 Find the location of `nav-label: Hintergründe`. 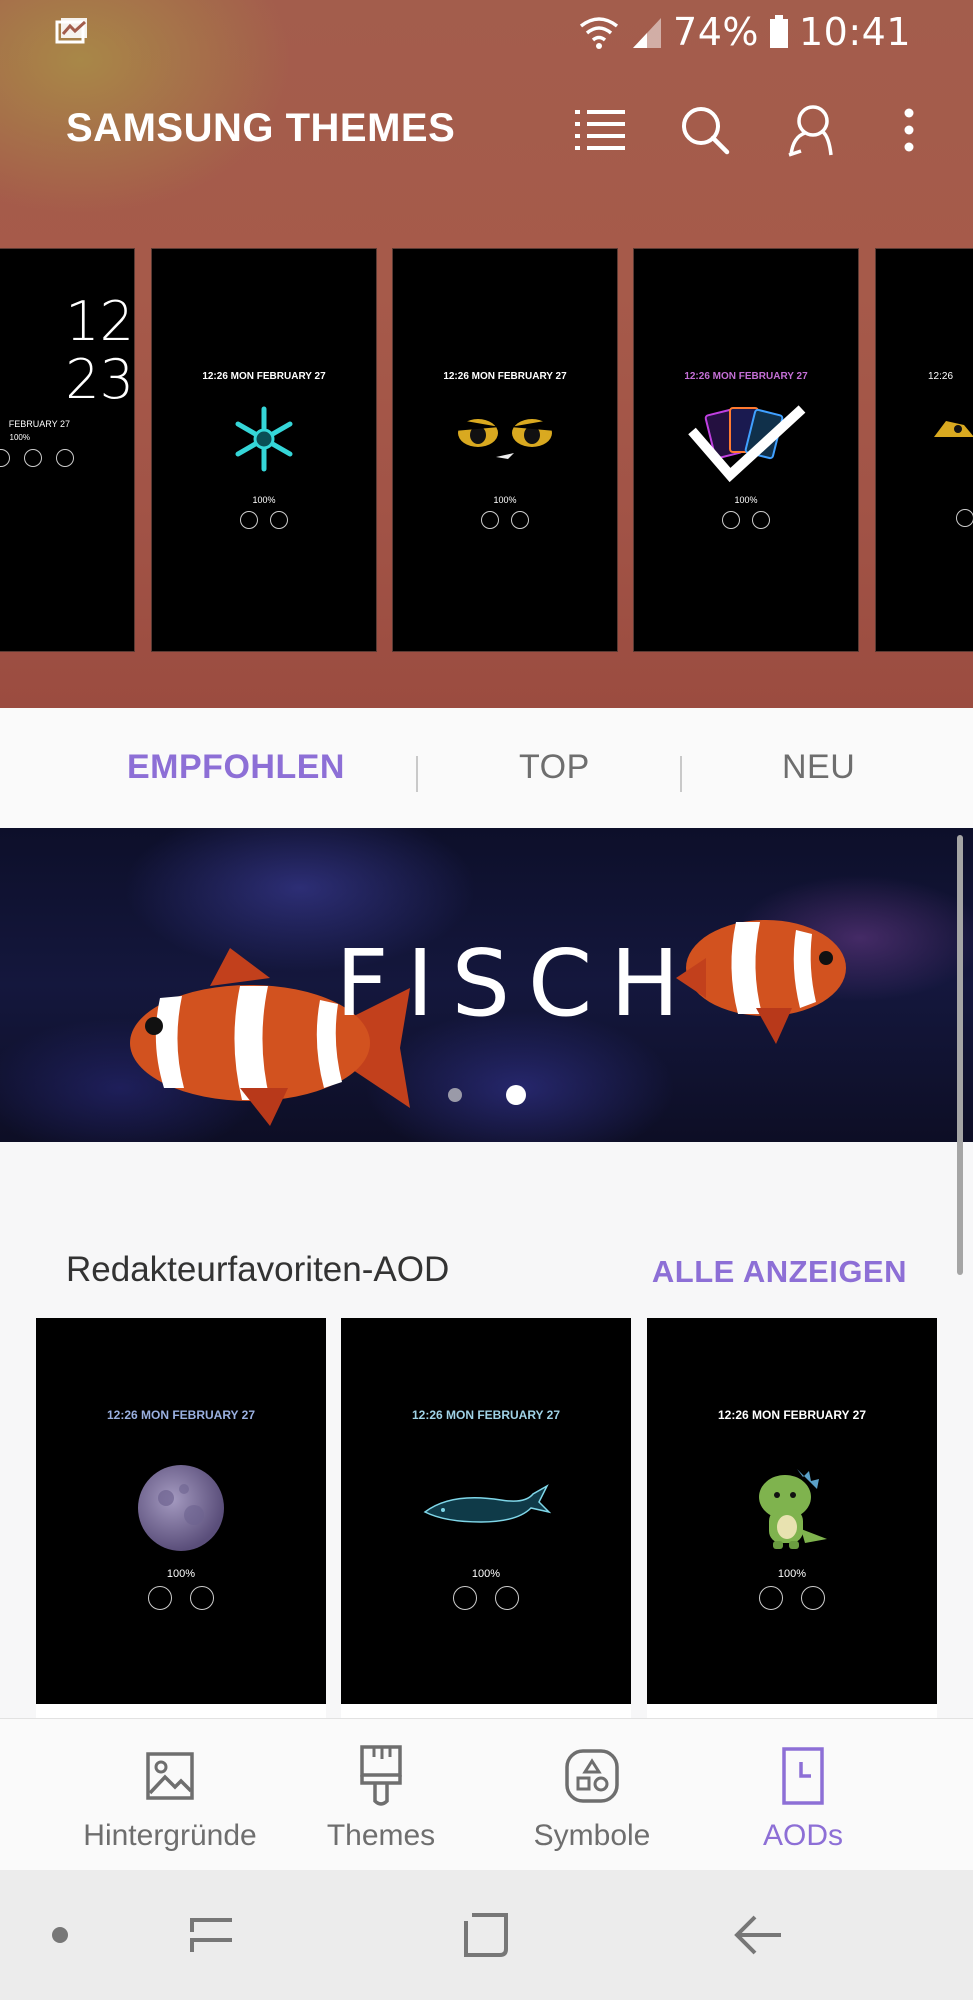

nav-label: Hintergründe is located at coordinates (170, 1835).